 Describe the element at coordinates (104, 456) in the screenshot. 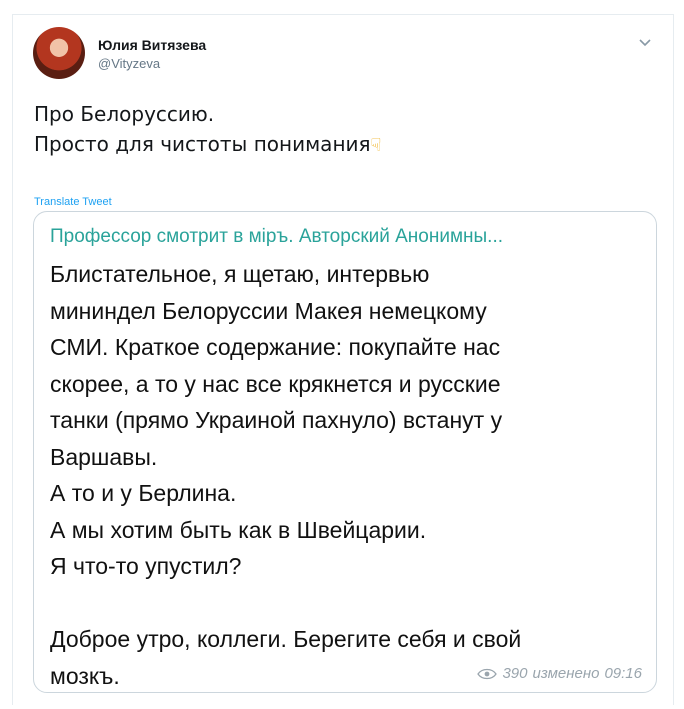

I see `card-line: Варшавы.` at that location.